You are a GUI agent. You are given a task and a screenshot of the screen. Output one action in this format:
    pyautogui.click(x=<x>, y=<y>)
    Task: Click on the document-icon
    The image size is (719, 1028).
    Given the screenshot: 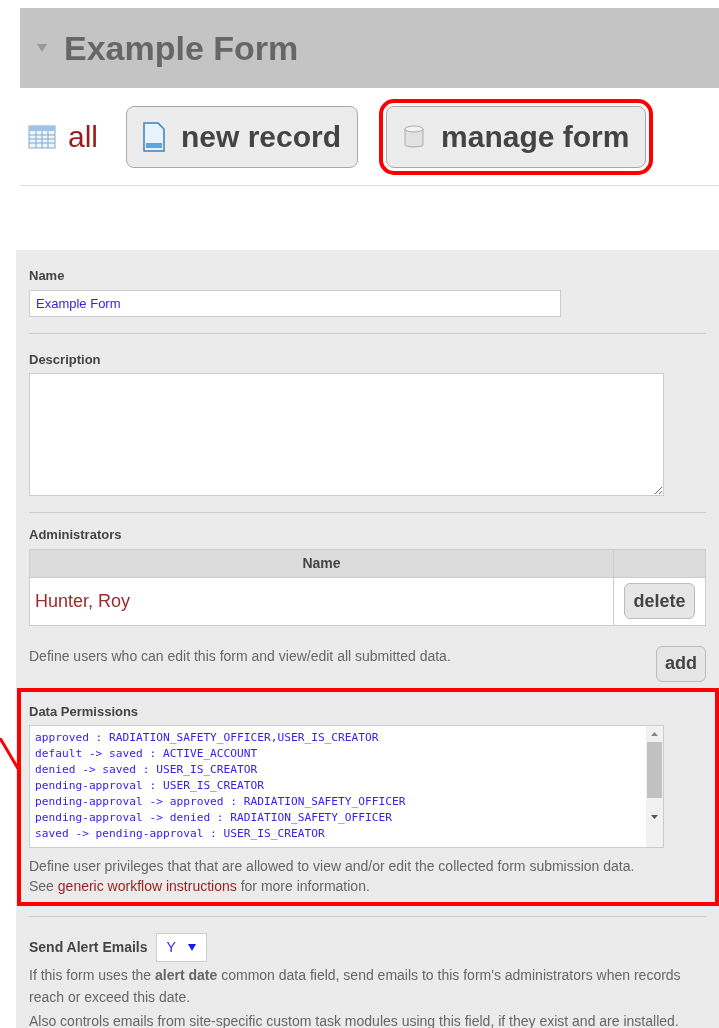 What is the action you would take?
    pyautogui.click(x=154, y=136)
    